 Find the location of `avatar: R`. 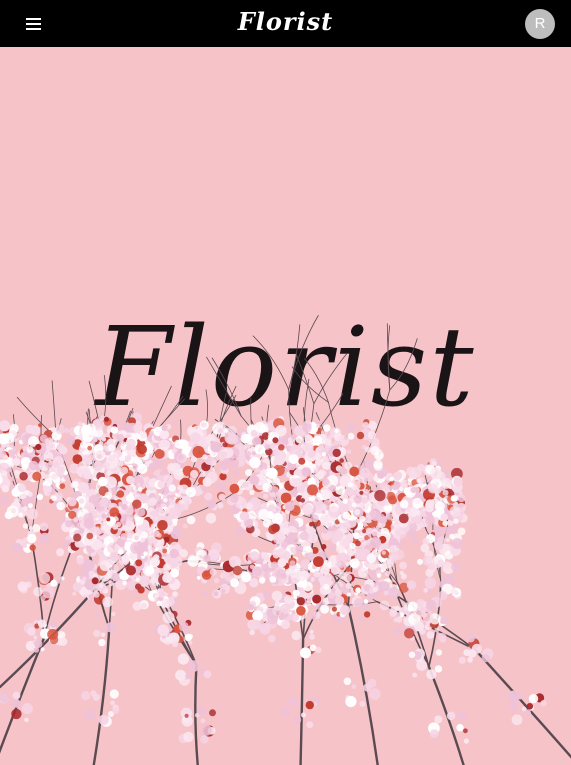

avatar: R is located at coordinates (540, 23).